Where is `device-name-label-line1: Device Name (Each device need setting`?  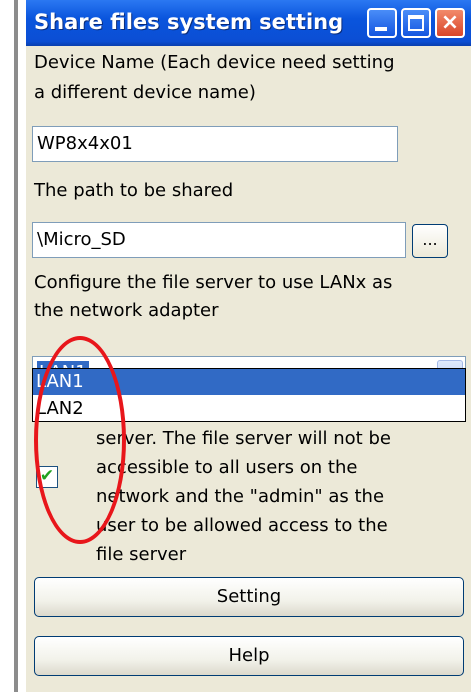
device-name-label-line1: Device Name (Each device need setting is located at coordinates (214, 62).